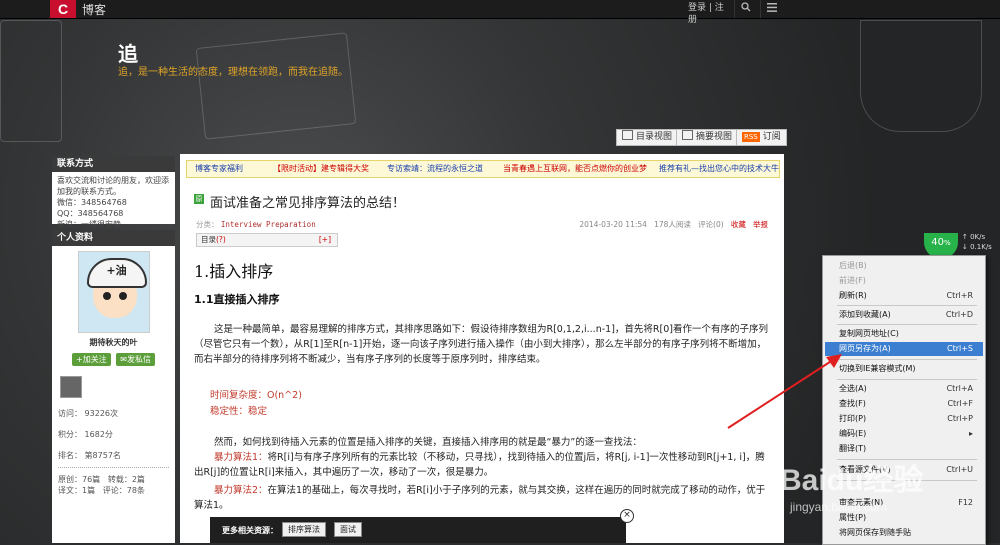 Image resolution: width=1000 pixels, height=545 pixels. What do you see at coordinates (838, 507) in the screenshot?
I see `watermark-url: jingyan.baidu.com` at bounding box center [838, 507].